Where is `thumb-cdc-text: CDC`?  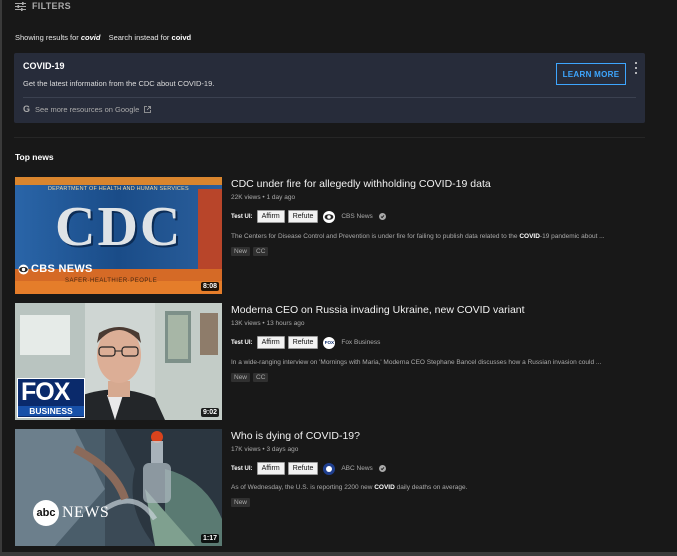
thumb-cdc-text: CDC is located at coordinates (119, 227).